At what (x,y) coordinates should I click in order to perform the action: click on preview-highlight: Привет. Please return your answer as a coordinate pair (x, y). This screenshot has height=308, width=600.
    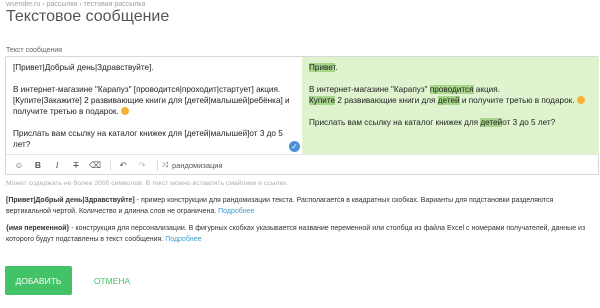
    Looking at the image, I should click on (322, 67).